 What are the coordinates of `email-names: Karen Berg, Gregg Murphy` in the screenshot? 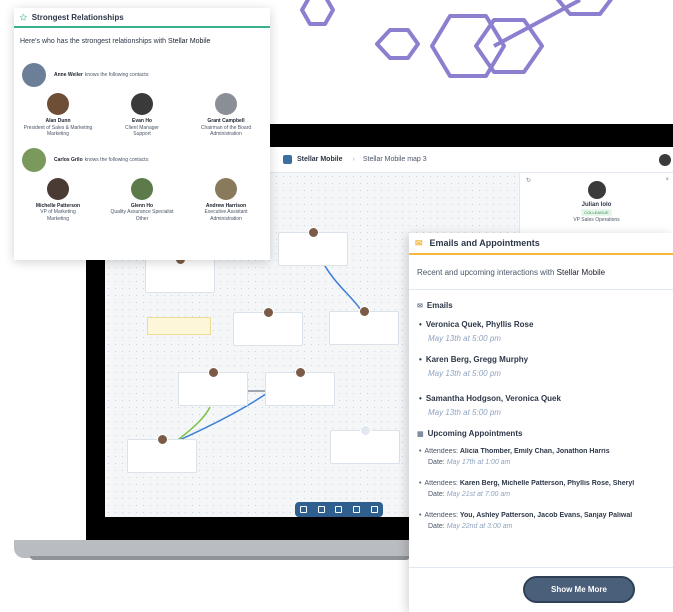 It's located at (546, 359).